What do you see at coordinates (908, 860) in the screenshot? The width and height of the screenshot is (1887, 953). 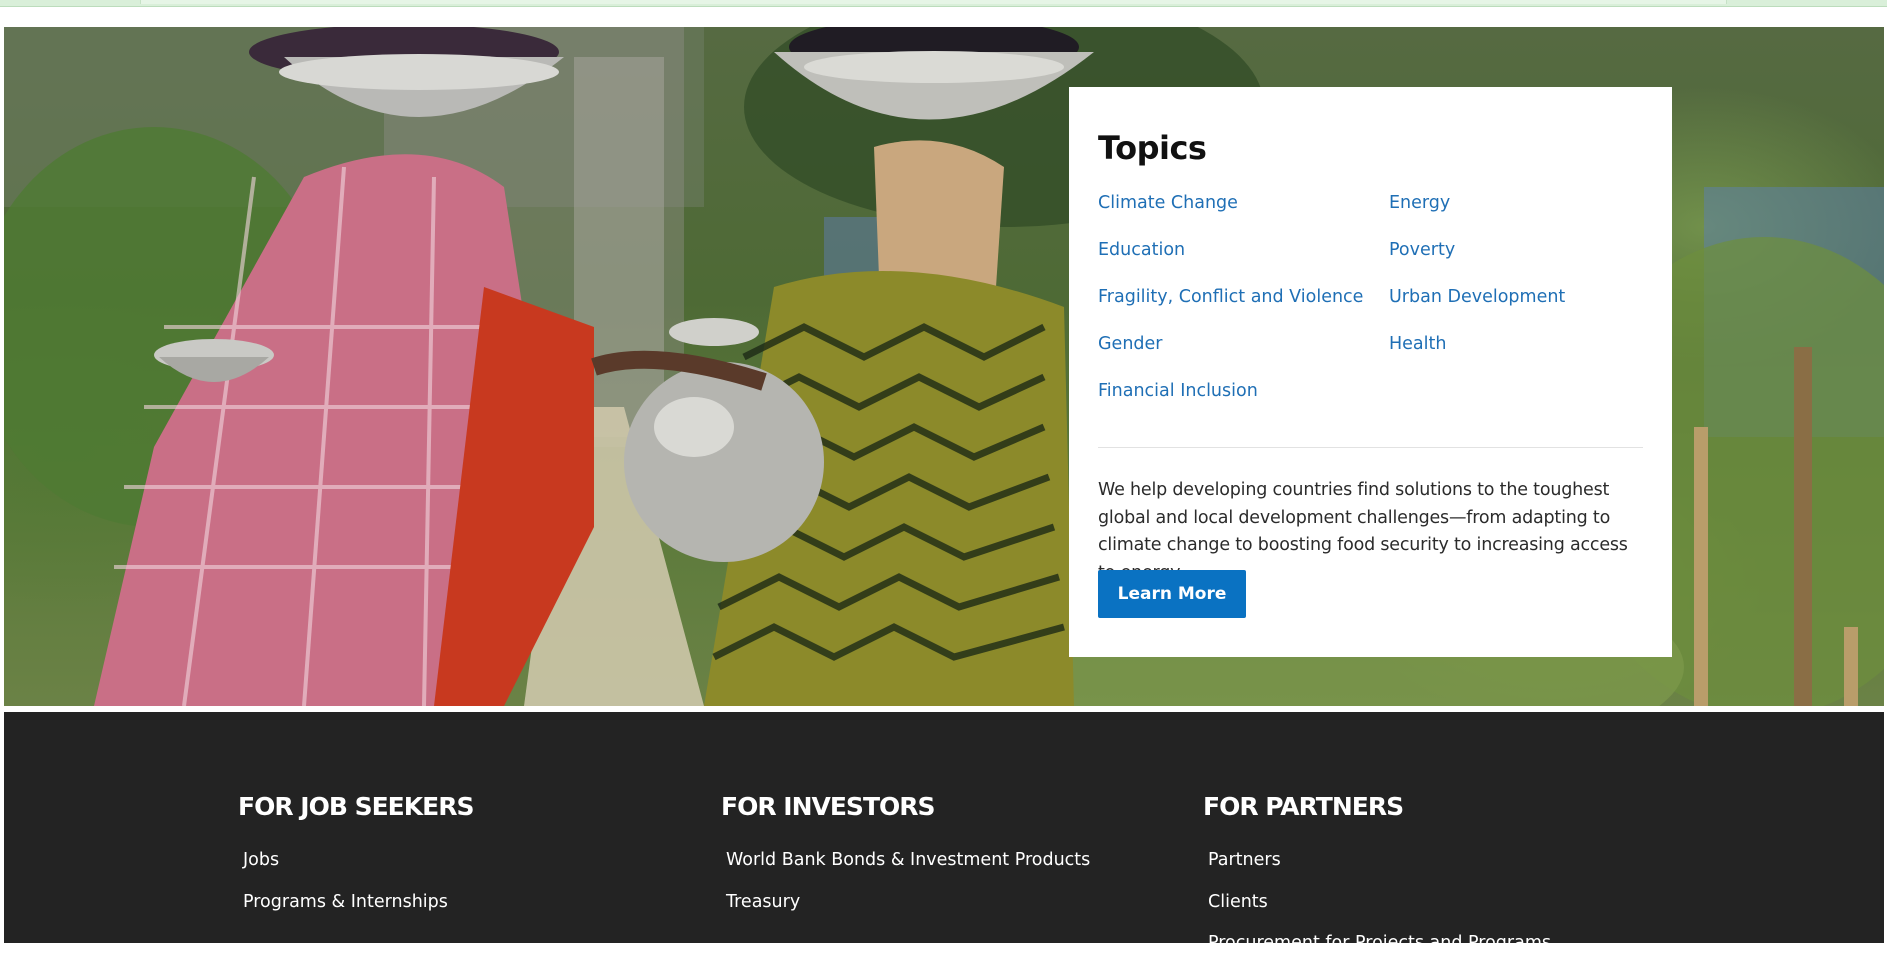 I see `footer-link-bonds-investment-products: World Bank Bonds & Investment Products` at bounding box center [908, 860].